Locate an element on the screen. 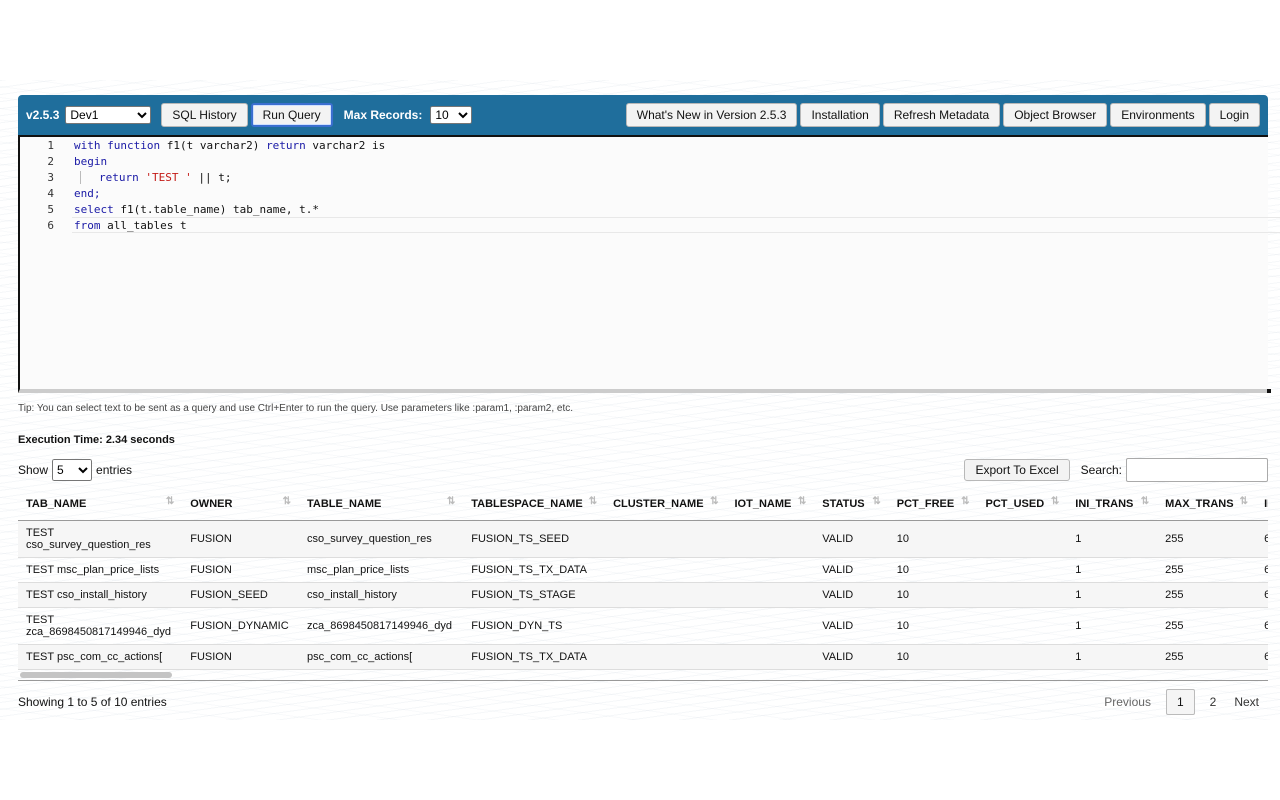 The image size is (1280, 800). column-header: INI_TRANS ⇅ is located at coordinates (1112, 504).